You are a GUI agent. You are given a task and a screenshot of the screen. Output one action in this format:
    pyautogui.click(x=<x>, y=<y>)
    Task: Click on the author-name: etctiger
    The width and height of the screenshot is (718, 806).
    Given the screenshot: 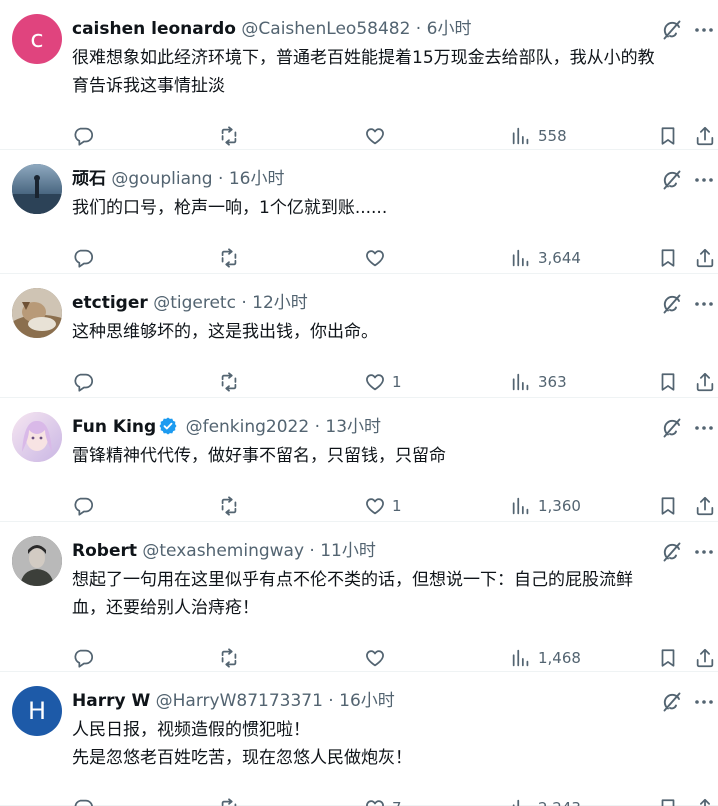 What is the action you would take?
    pyautogui.click(x=110, y=303)
    